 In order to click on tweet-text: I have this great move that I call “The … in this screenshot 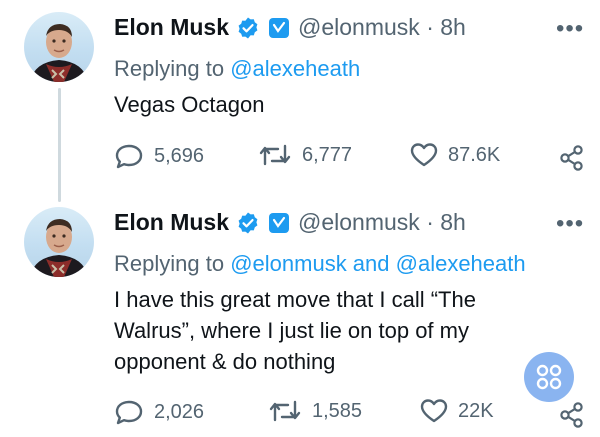, I will do `click(295, 330)`.